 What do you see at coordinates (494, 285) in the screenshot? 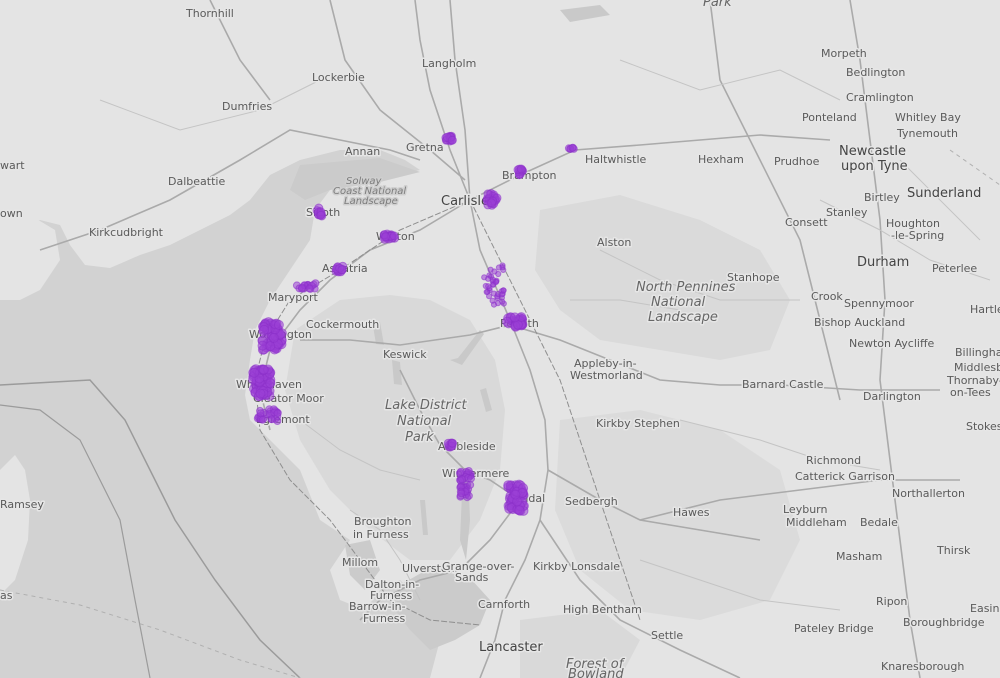
I see `cluster-m6-corridor: M6 corridor cluster` at bounding box center [494, 285].